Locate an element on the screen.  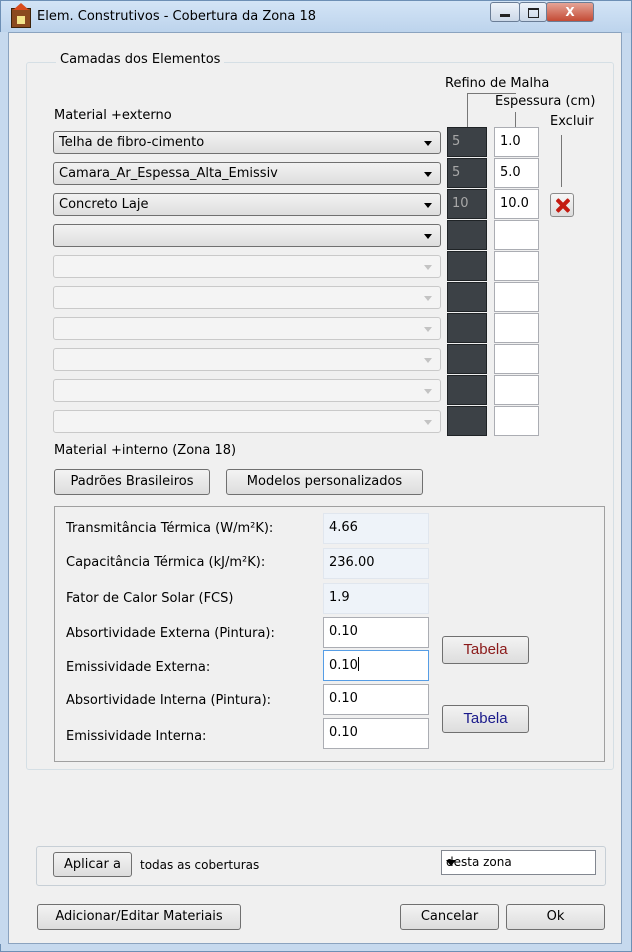
emis-externa-label: Emissividade Externa: is located at coordinates (138, 667).